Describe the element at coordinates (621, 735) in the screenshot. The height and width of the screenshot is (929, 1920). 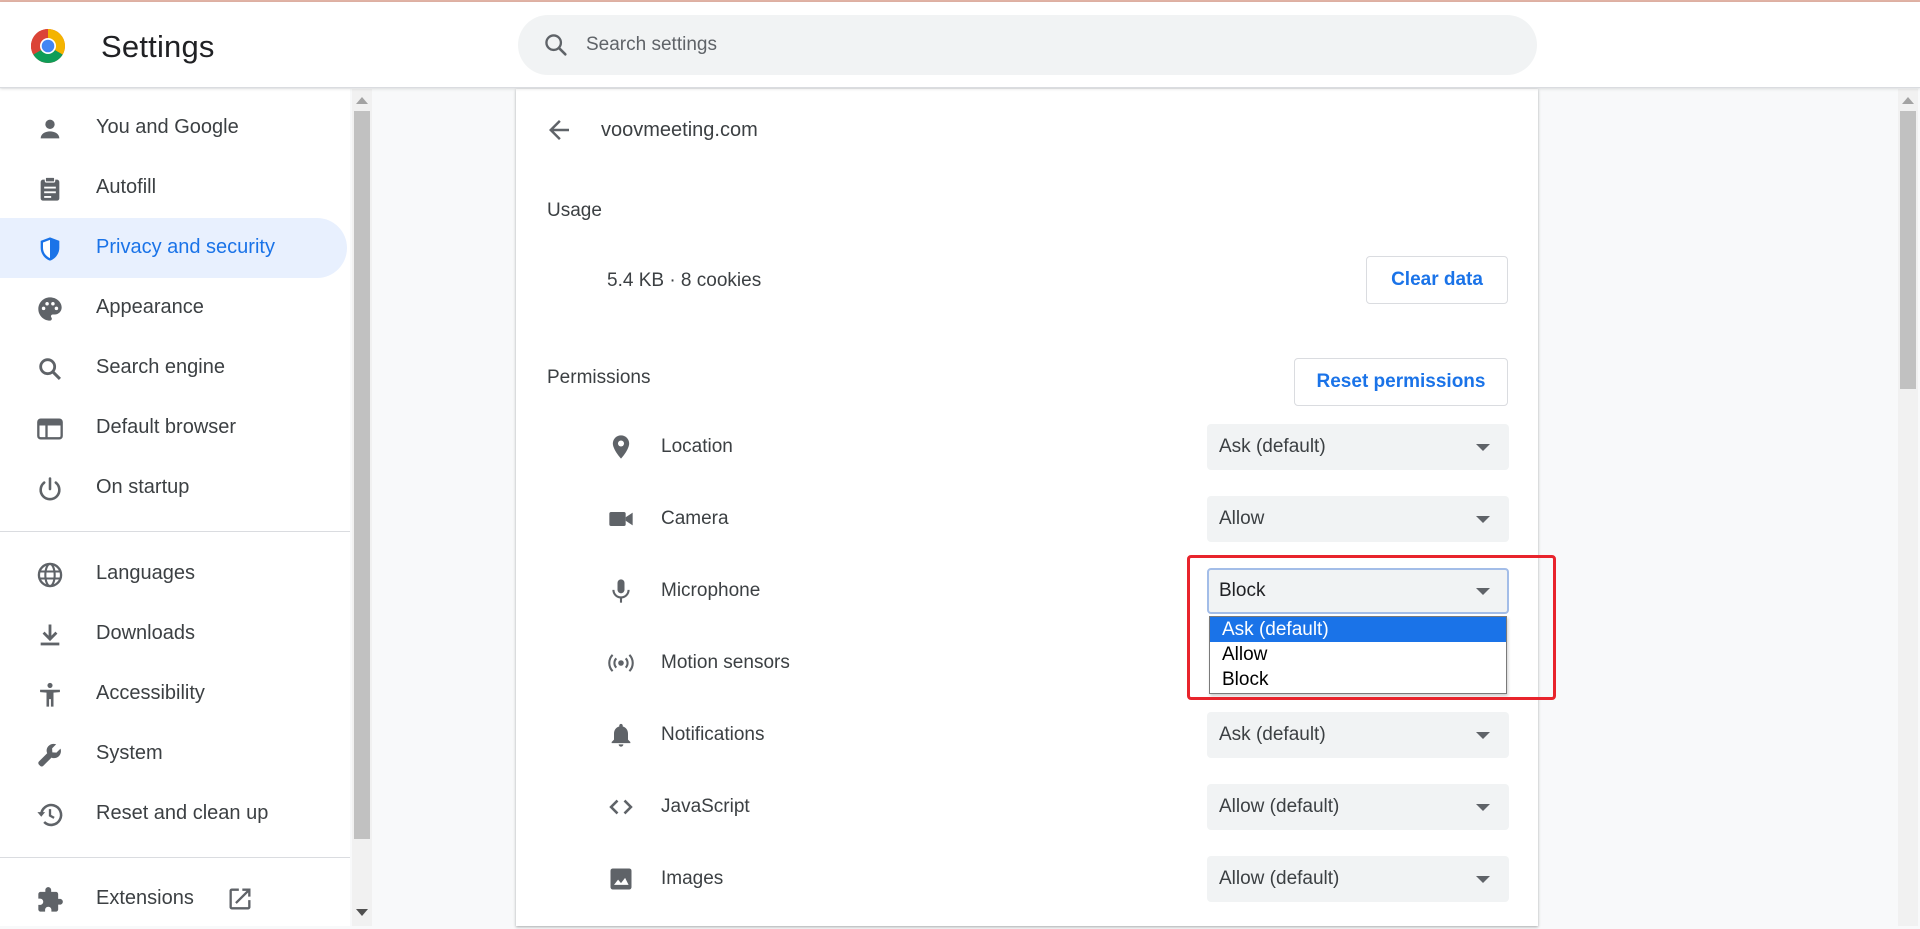
I see `bell-icon` at that location.